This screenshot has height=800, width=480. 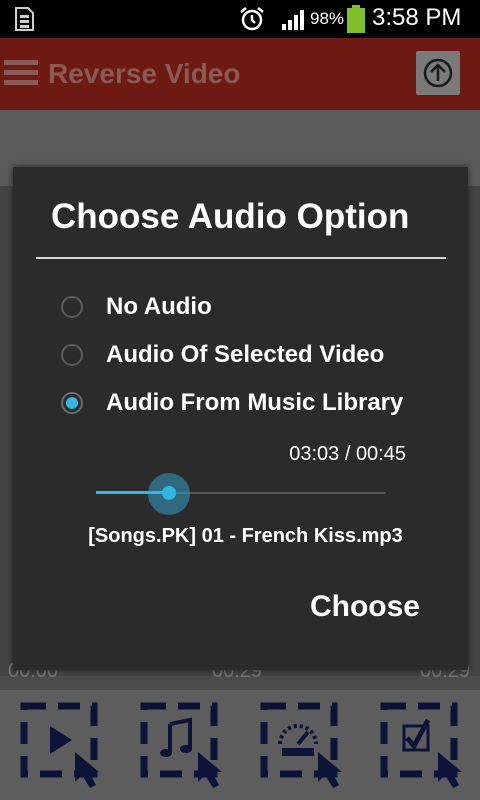 I want to click on upload-icon, so click(x=438, y=73).